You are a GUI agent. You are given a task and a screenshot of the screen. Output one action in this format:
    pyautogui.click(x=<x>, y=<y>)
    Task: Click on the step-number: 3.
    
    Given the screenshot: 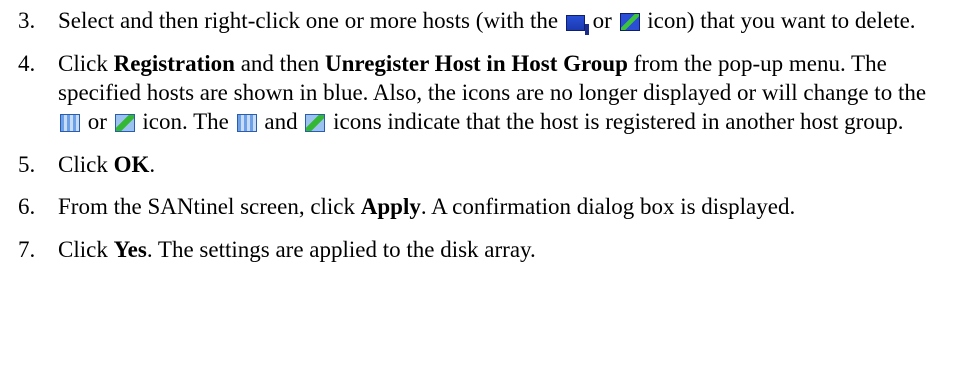 What is the action you would take?
    pyautogui.click(x=27, y=20)
    